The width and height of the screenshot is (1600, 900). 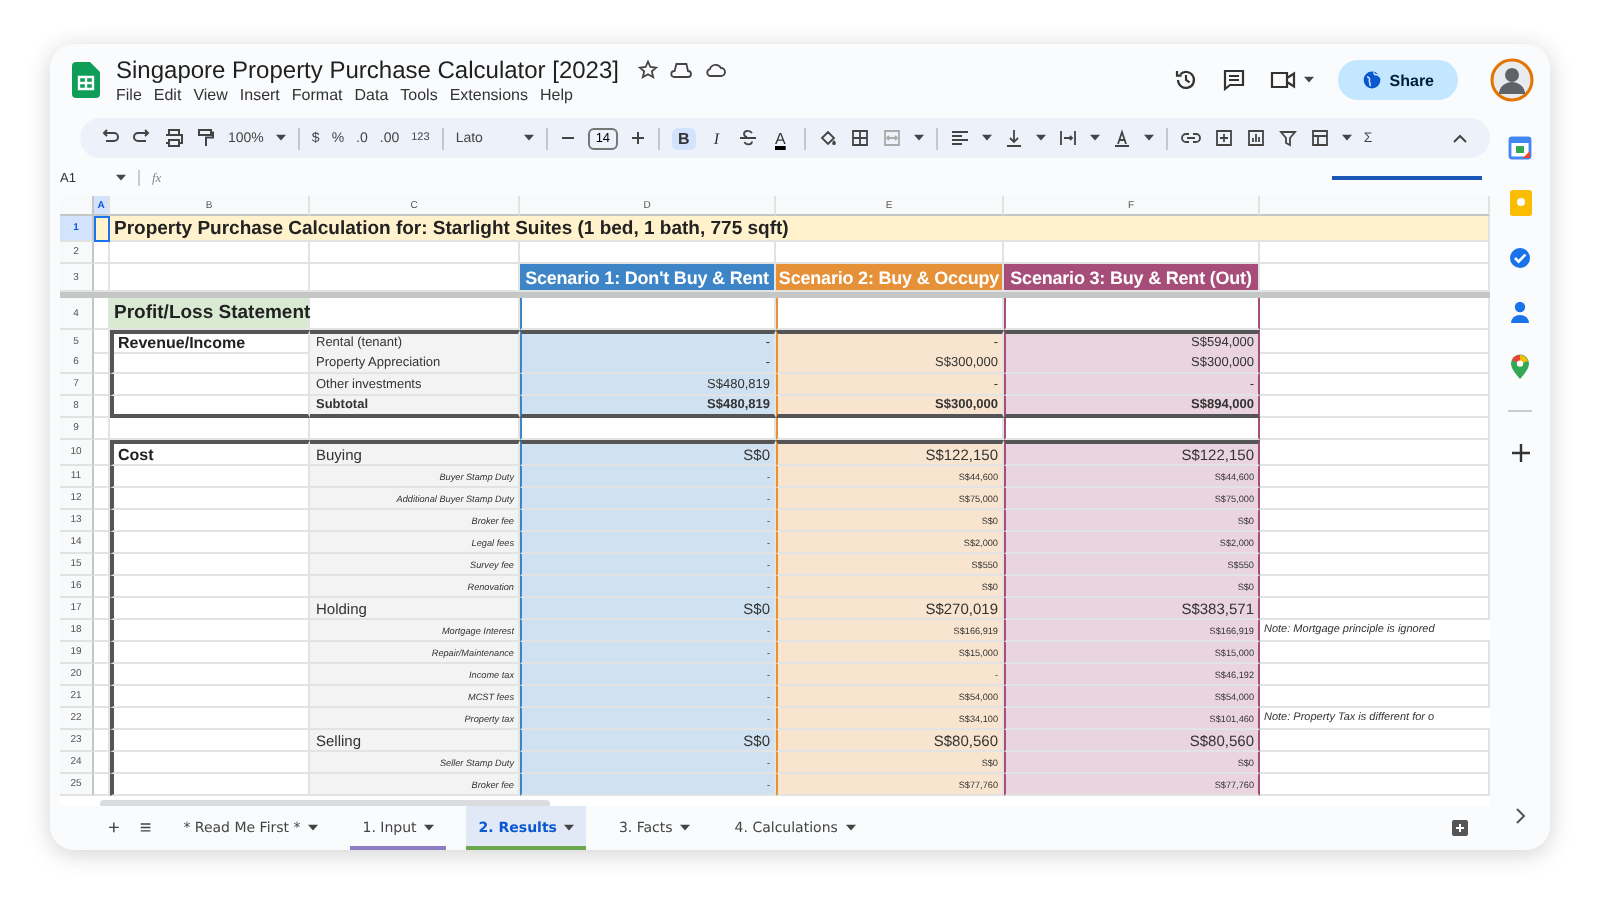 I want to click on document-title: Singapore Property Purchase Calculator [2023], so click(x=367, y=70).